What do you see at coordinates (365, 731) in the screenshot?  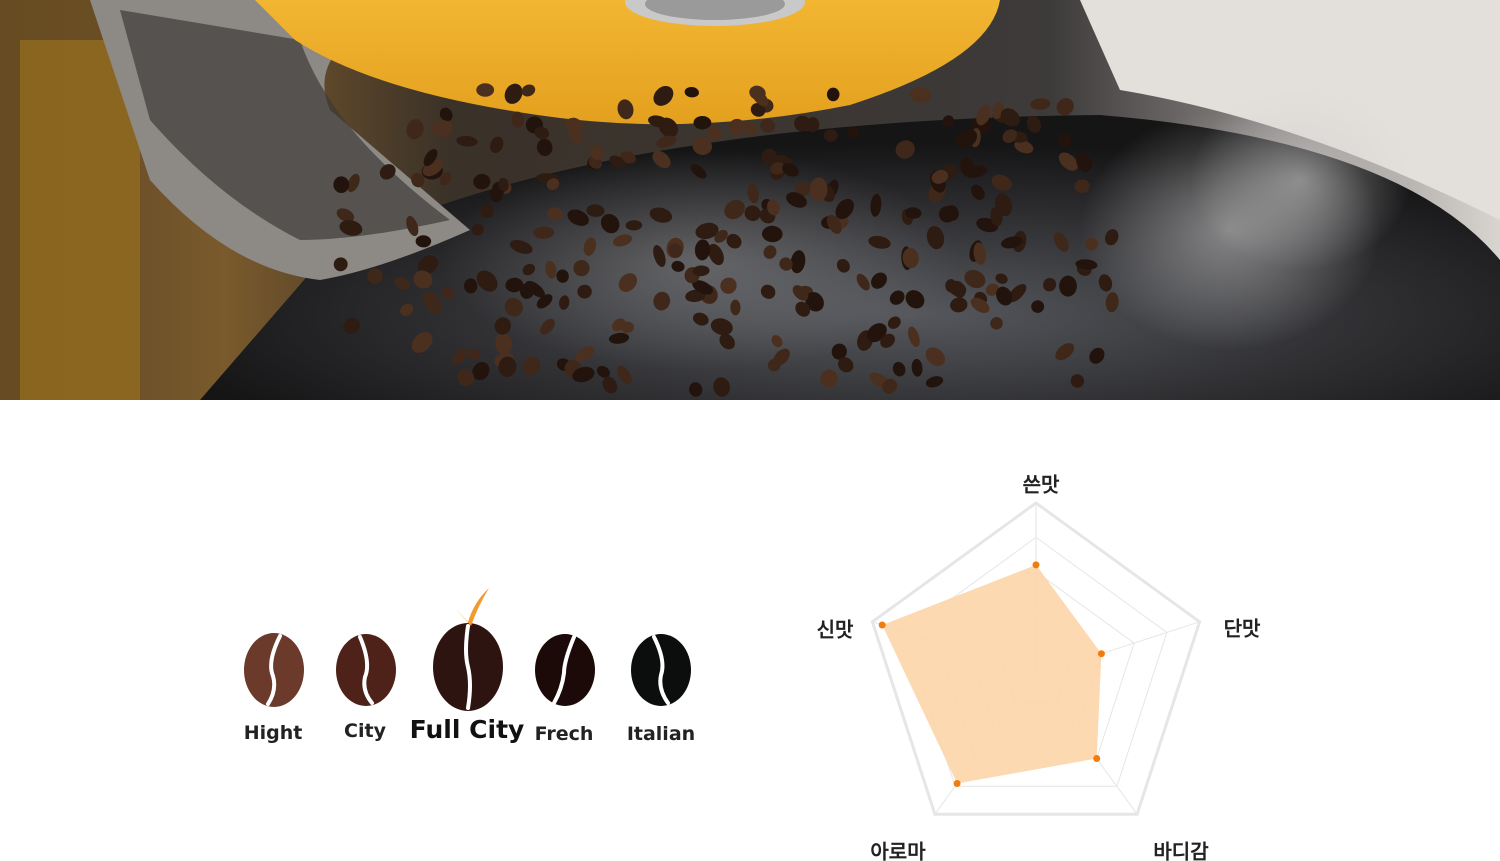 I see `roast-label-city: City` at bounding box center [365, 731].